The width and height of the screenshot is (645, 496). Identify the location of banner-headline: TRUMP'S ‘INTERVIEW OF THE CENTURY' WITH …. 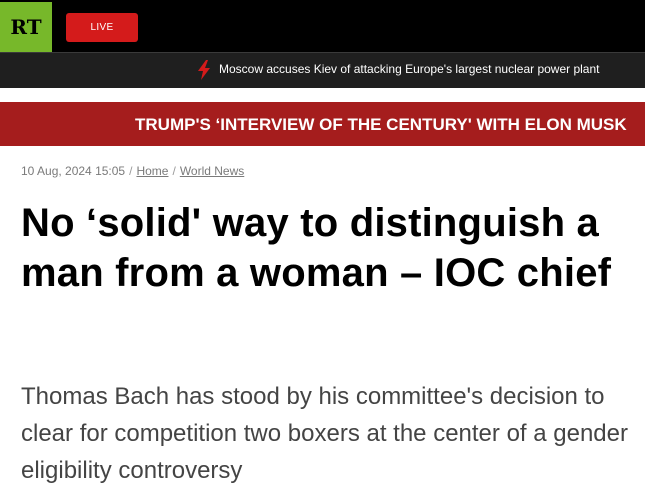
(381, 124).